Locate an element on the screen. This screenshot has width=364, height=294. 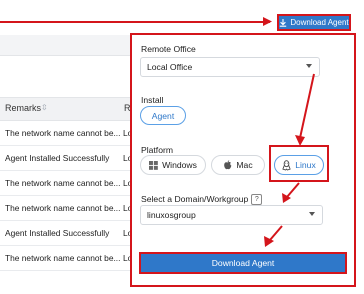
remote-office-value: Local Office is located at coordinates (170, 67).